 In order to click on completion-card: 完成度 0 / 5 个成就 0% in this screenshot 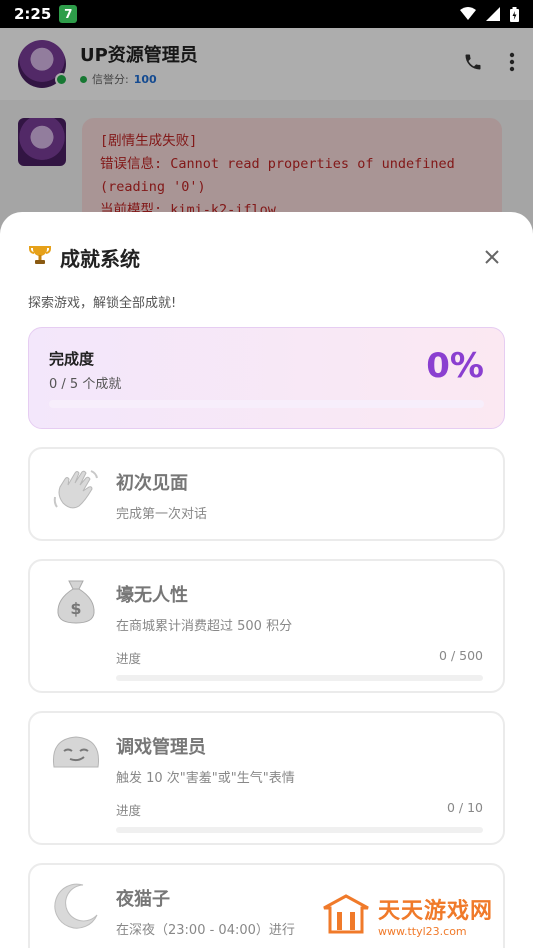, I will do `click(266, 378)`.